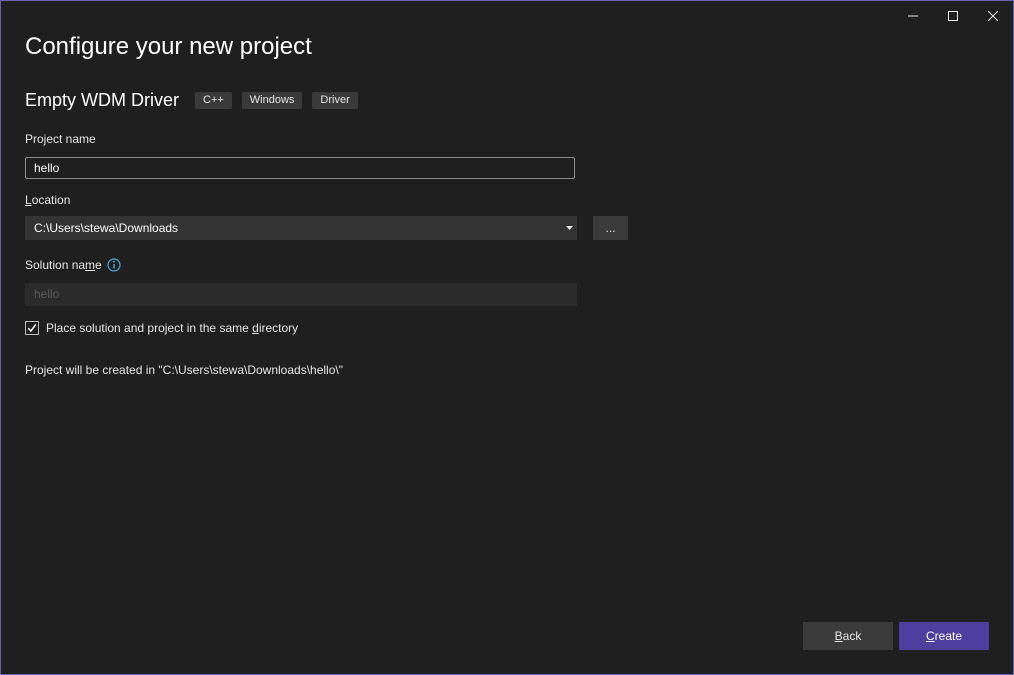 The width and height of the screenshot is (1014, 675). Describe the element at coordinates (168, 46) in the screenshot. I see `page-title: Configure your new project` at that location.